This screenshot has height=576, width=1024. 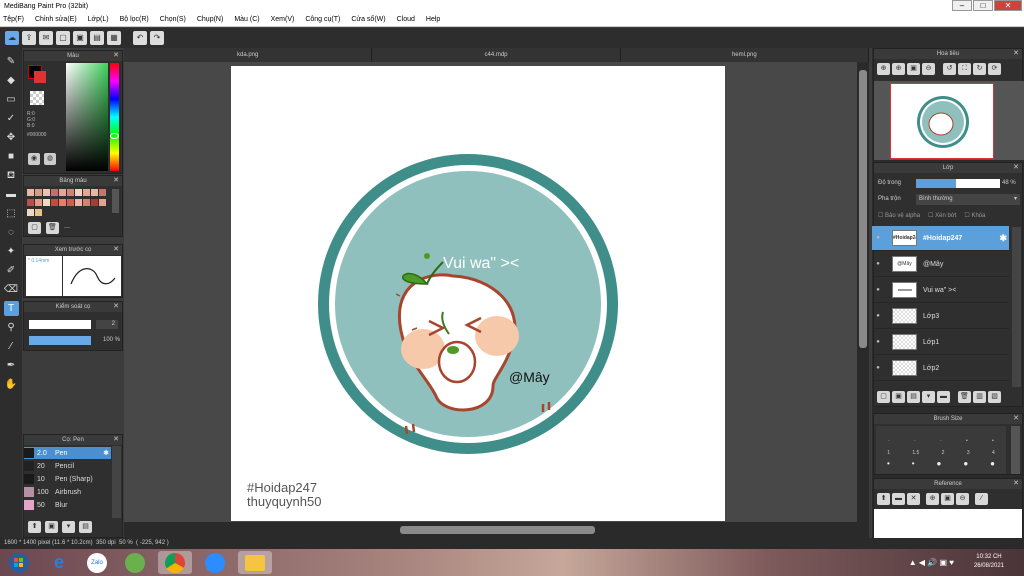 I want to click on panel-icon: ▤, so click(x=97, y=38).